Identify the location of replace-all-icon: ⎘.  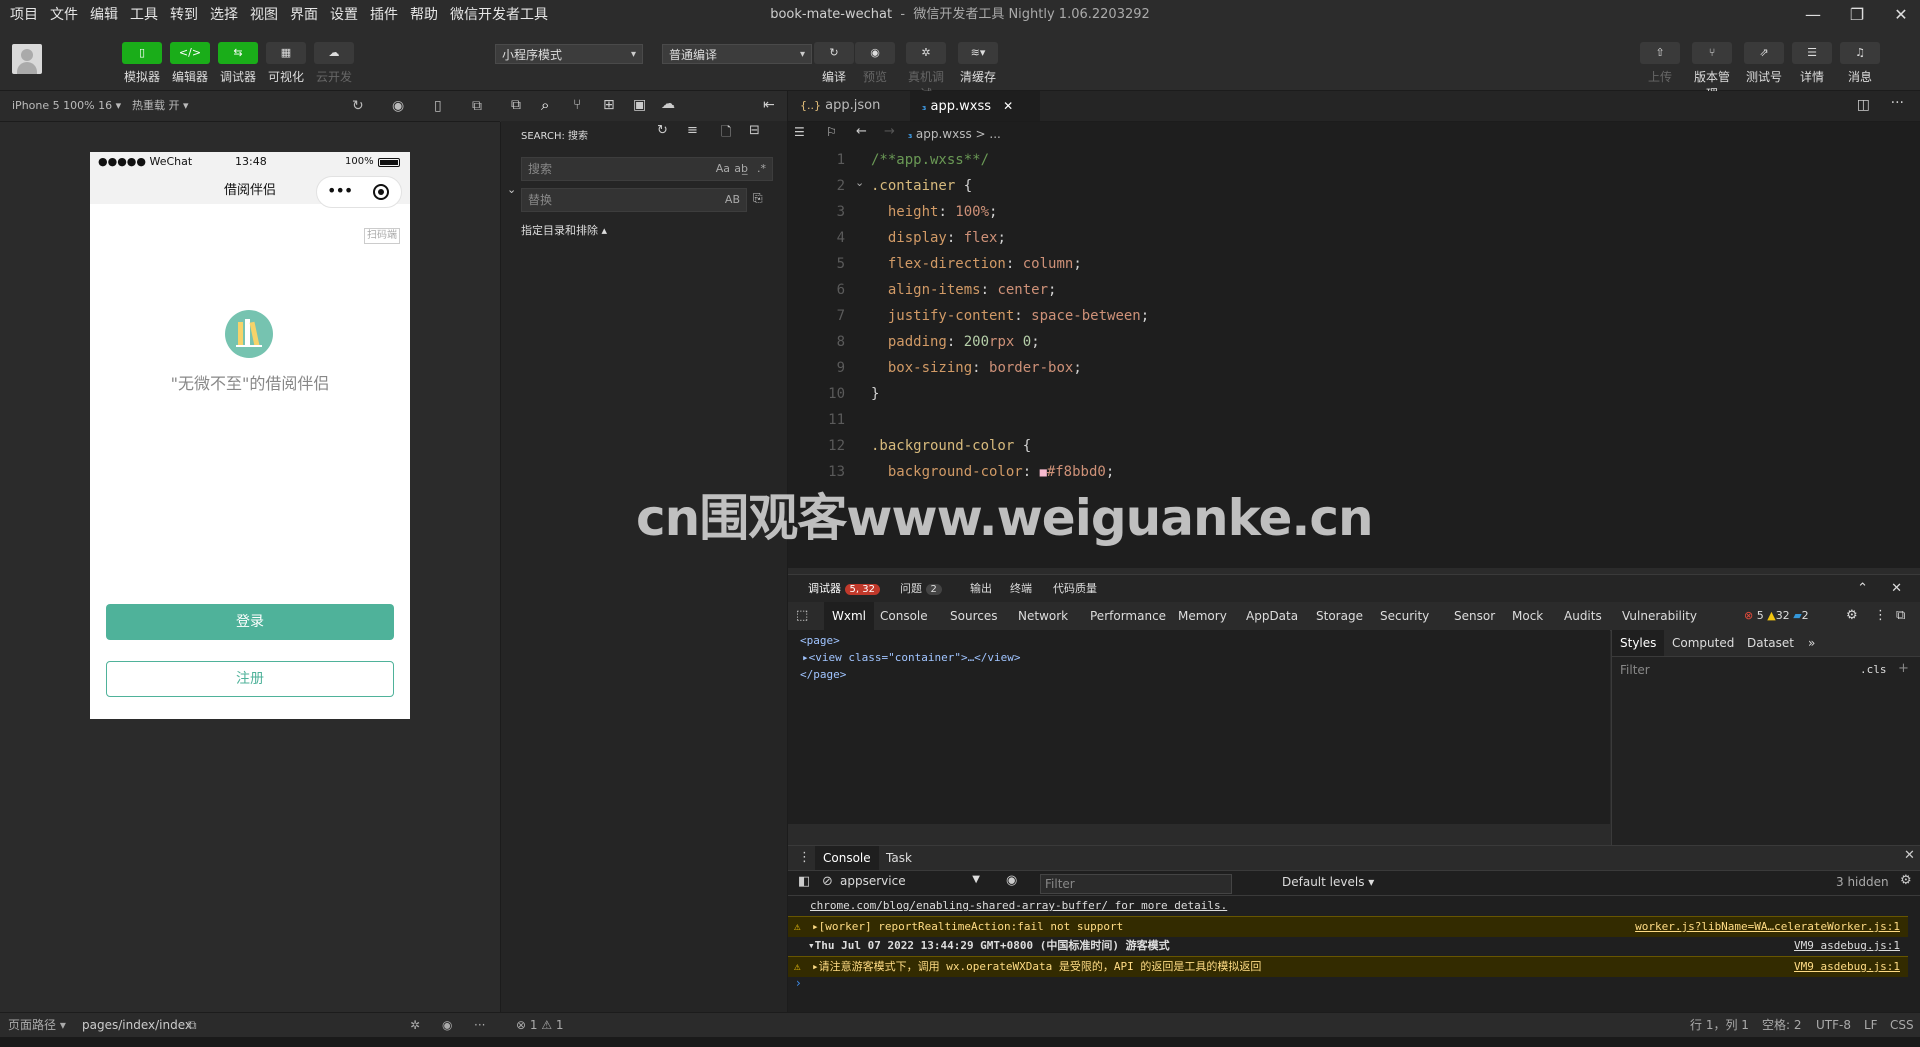
(758, 198).